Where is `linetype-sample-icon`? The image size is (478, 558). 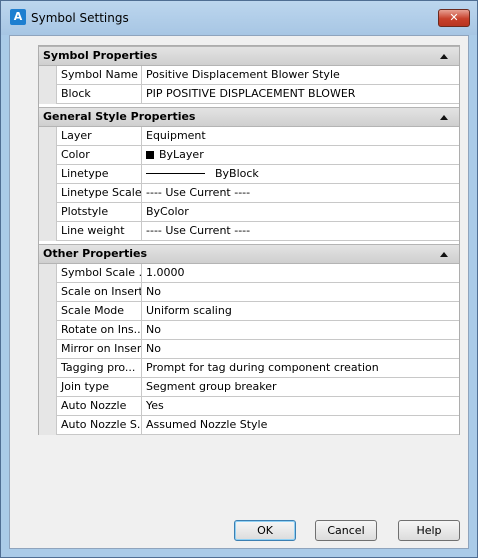 linetype-sample-icon is located at coordinates (175, 173).